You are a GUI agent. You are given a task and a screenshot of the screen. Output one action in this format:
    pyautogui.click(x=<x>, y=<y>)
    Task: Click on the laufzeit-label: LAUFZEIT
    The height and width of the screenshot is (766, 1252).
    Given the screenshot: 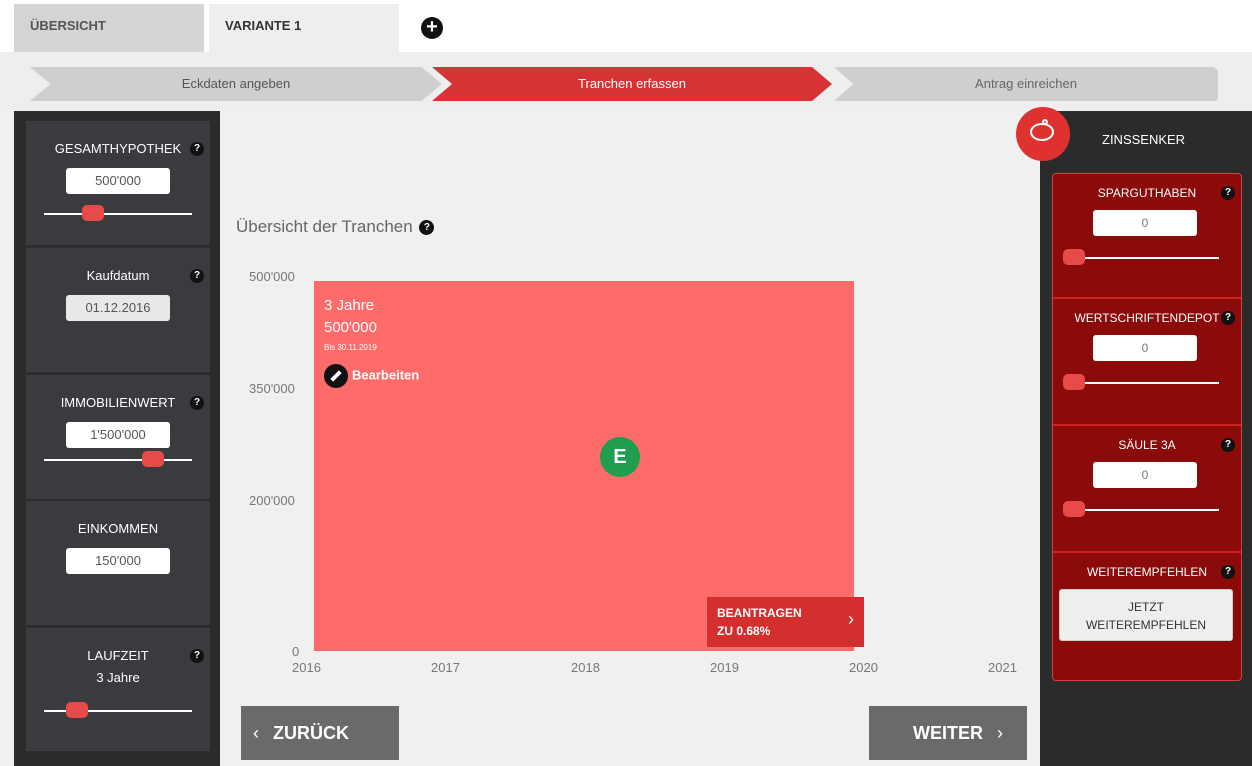 What is the action you would take?
    pyautogui.click(x=118, y=655)
    